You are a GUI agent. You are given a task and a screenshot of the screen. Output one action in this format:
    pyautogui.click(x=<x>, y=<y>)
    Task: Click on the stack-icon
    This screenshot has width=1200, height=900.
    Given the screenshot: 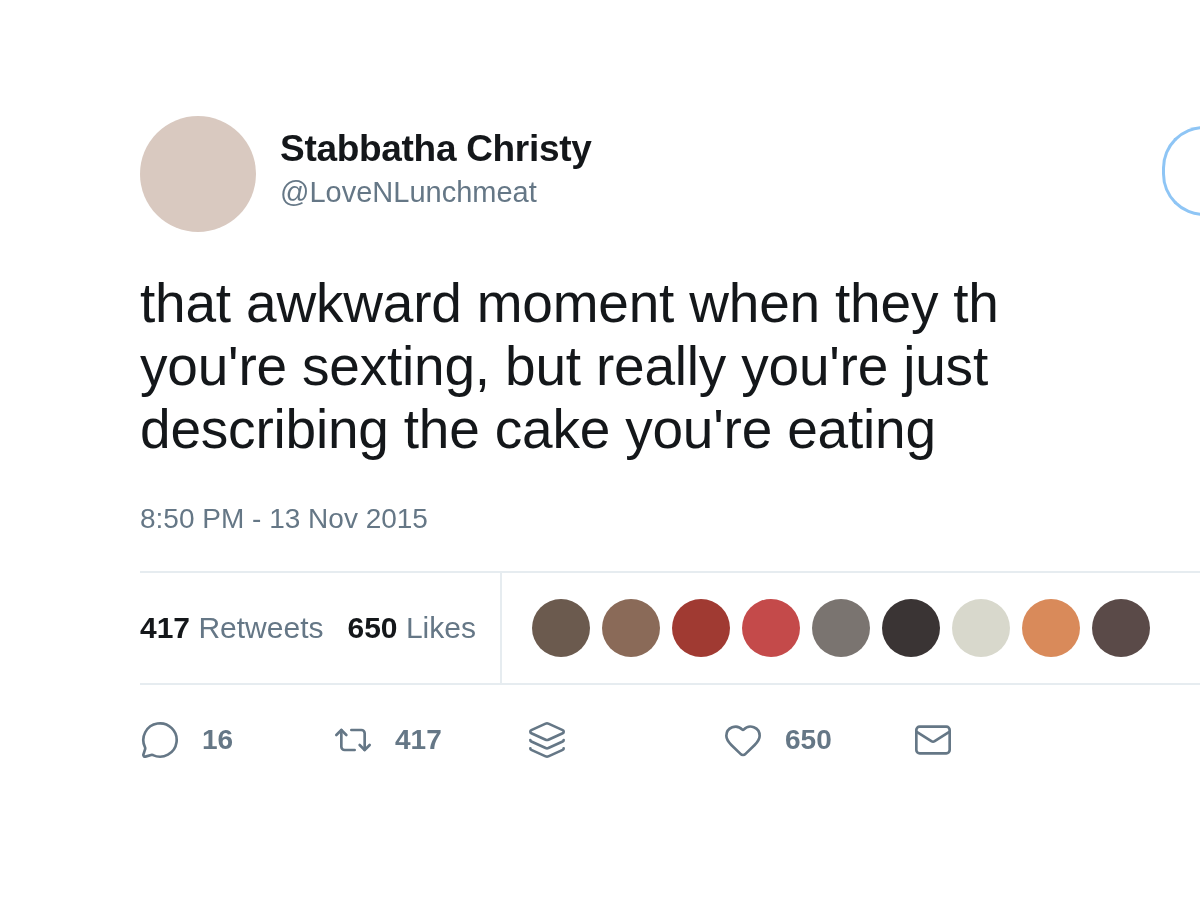 What is the action you would take?
    pyautogui.click(x=547, y=740)
    